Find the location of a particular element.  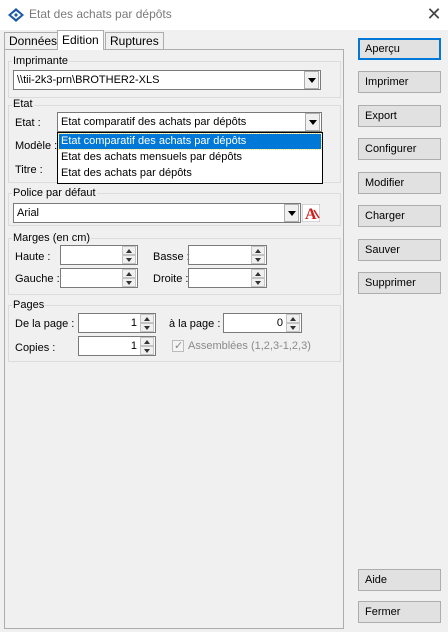

printer-select: \\tii-2k3-prn\BROTHER2-XLS is located at coordinates (167, 80).